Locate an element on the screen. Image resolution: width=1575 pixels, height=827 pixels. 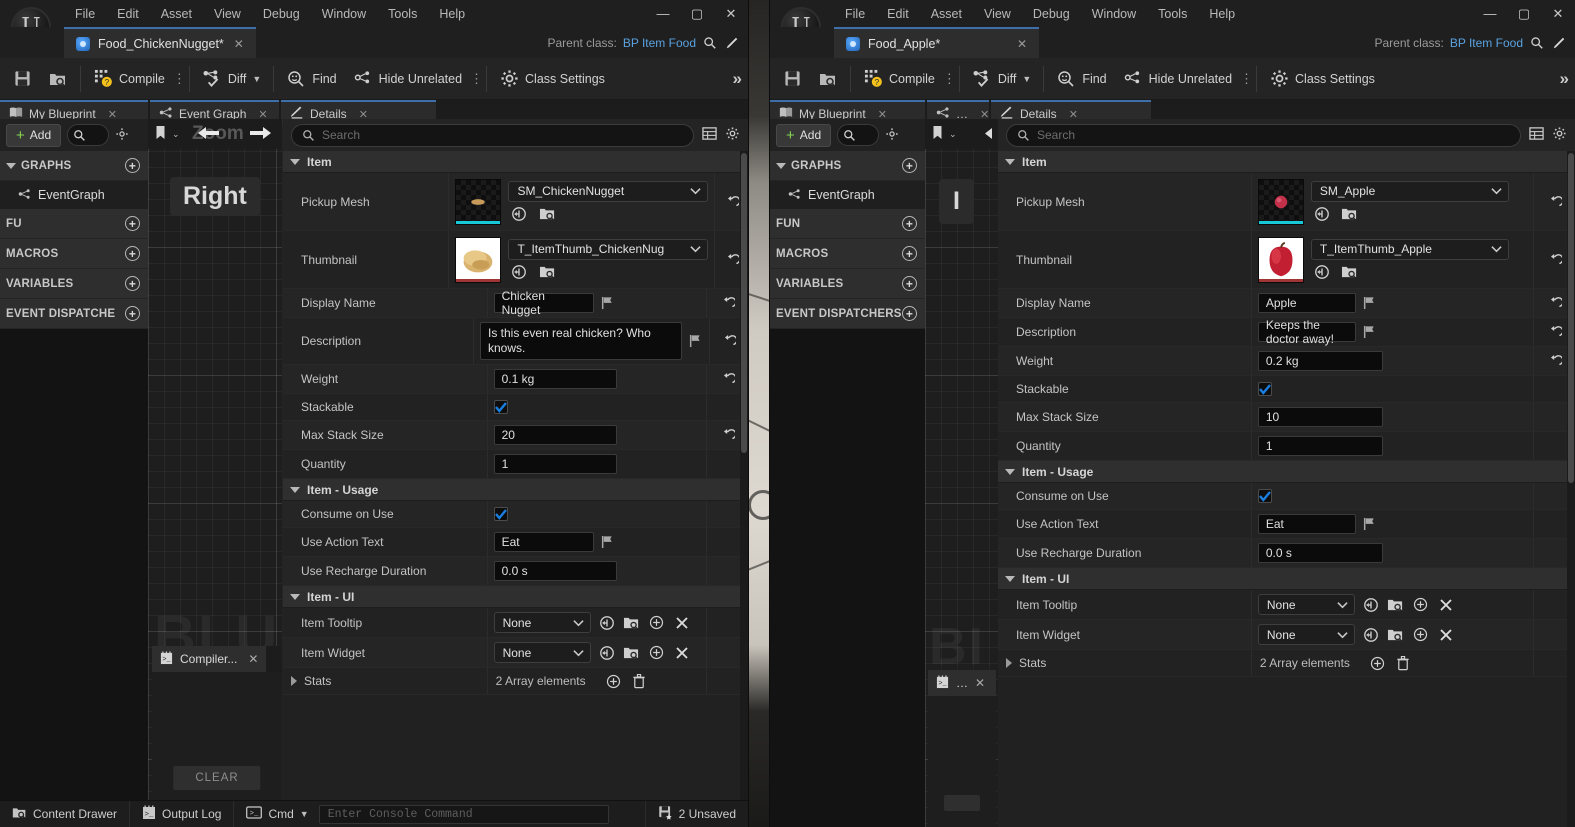
chevron-down-icon: ⌄ is located at coordinates (953, 134).